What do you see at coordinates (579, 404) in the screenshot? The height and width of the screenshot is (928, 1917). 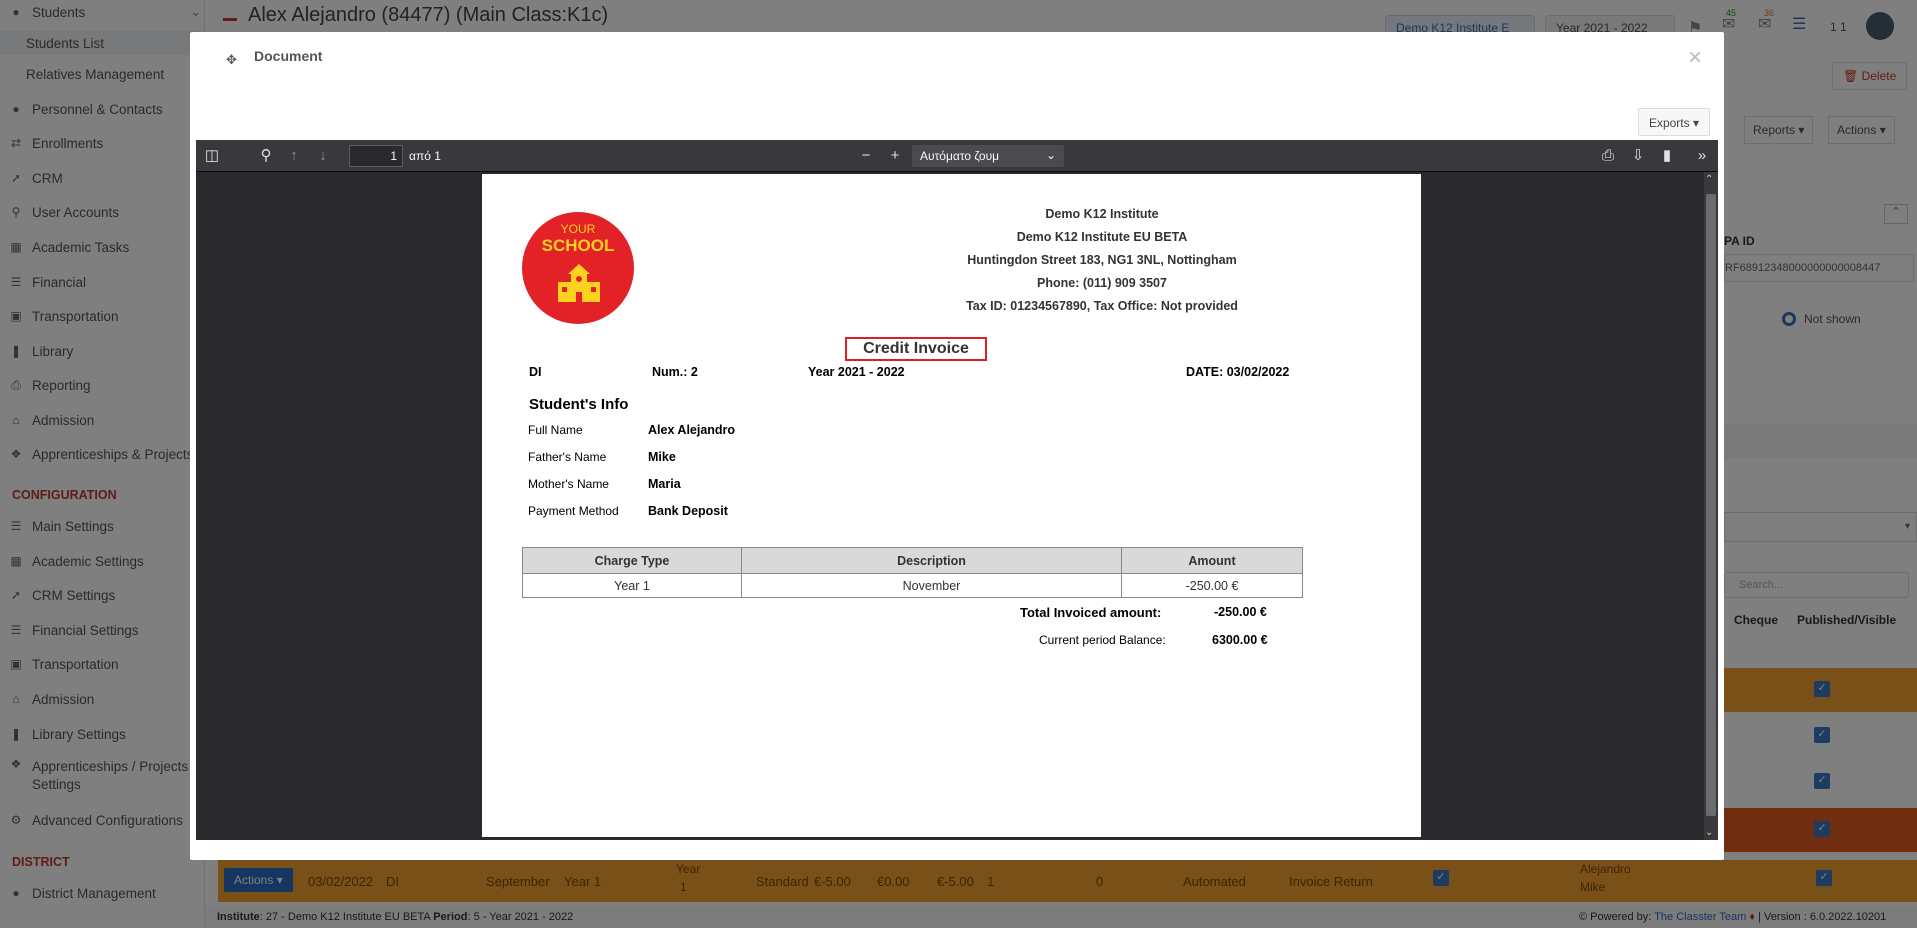 I see `student-info-heading: Student's Info` at bounding box center [579, 404].